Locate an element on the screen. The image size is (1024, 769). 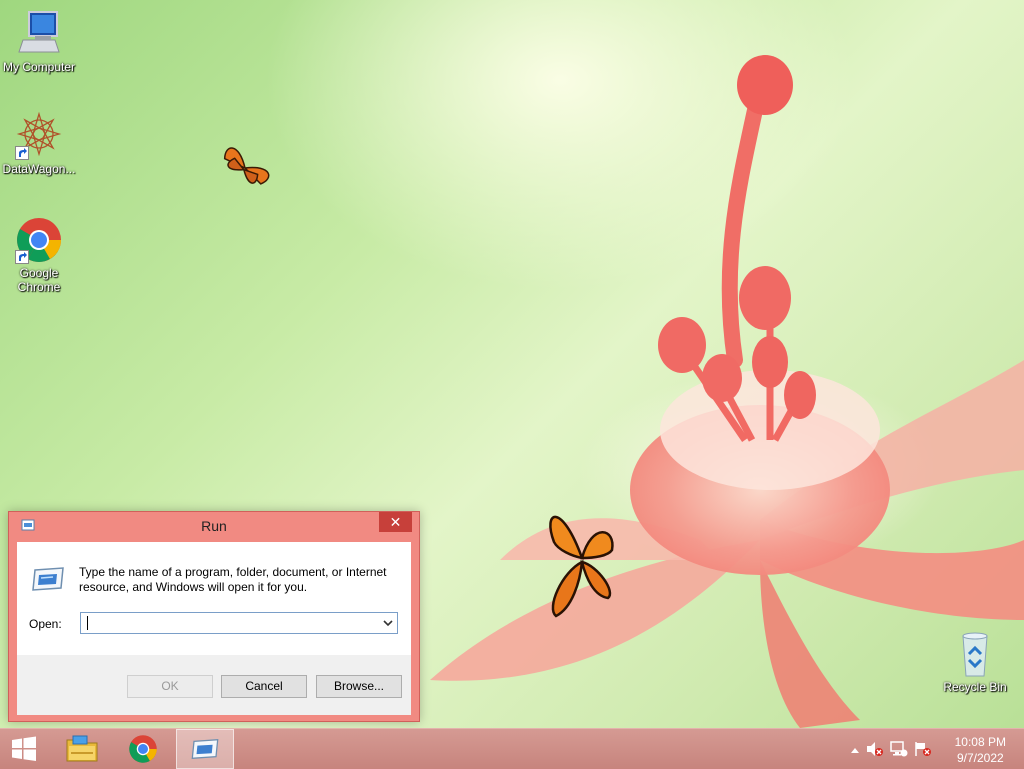
file-explorer-icon is located at coordinates (82, 748).